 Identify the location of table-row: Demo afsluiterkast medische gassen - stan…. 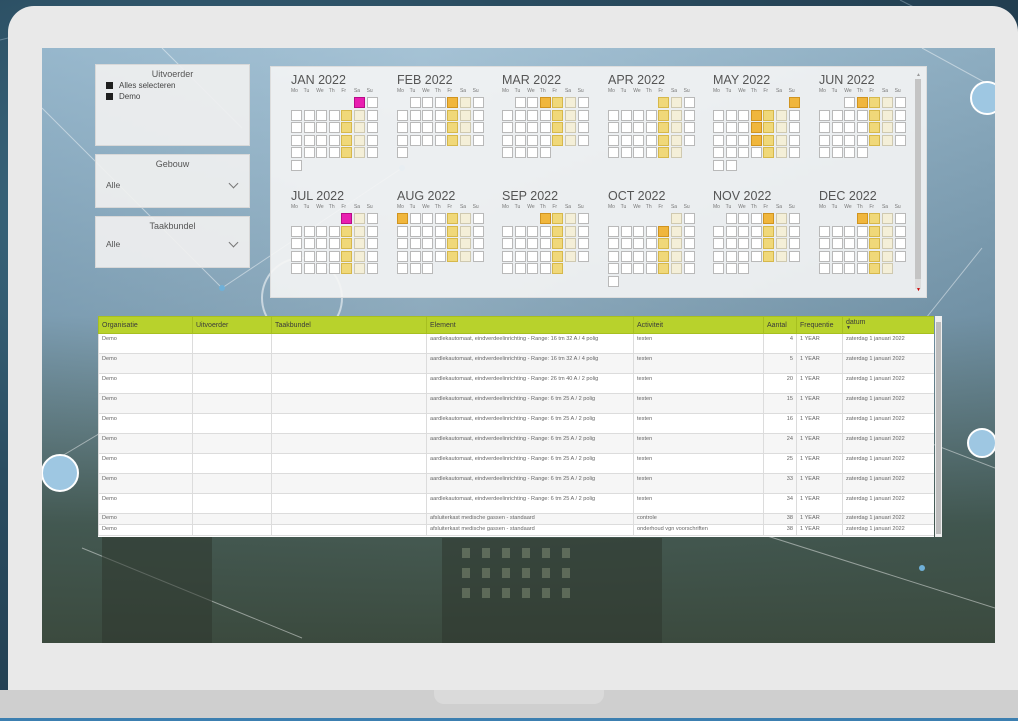
(516, 519).